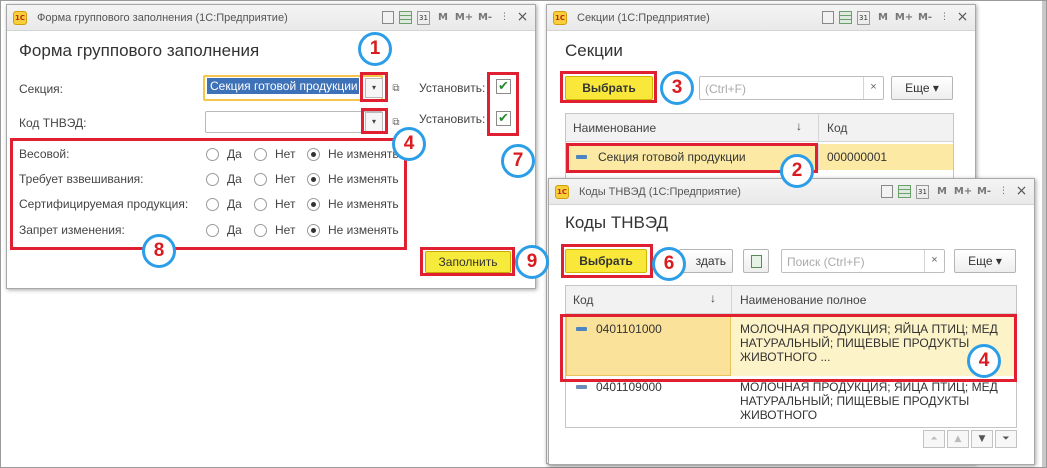  I want to click on set-section-checkbox: ✔, so click(503, 86).